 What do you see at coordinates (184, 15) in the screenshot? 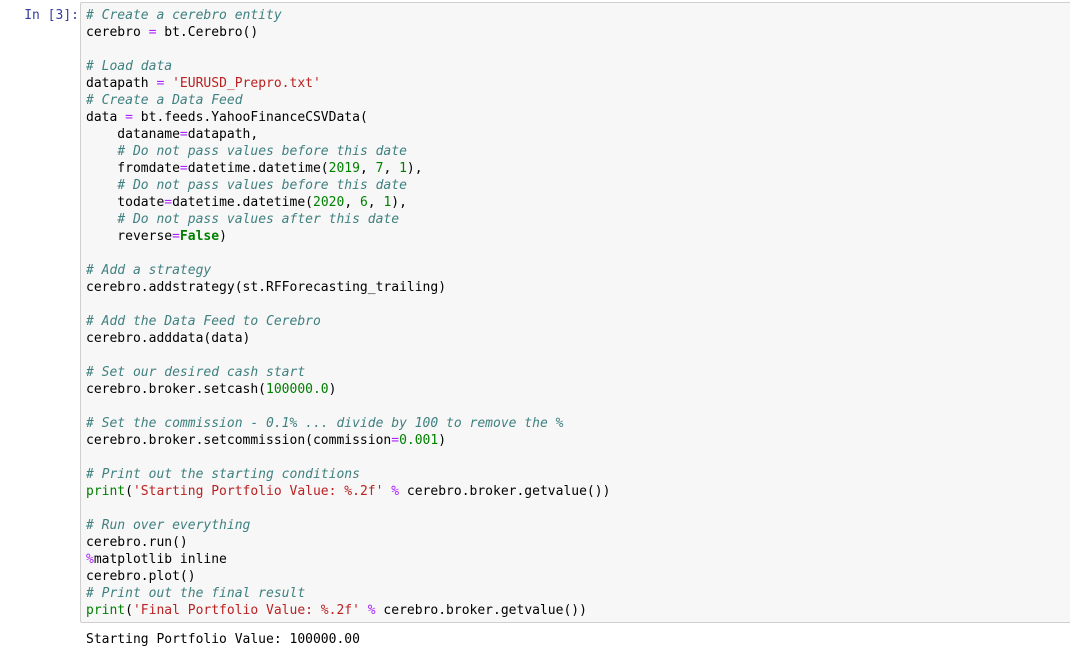
I see `code-token: # Create a cerebro entity` at bounding box center [184, 15].